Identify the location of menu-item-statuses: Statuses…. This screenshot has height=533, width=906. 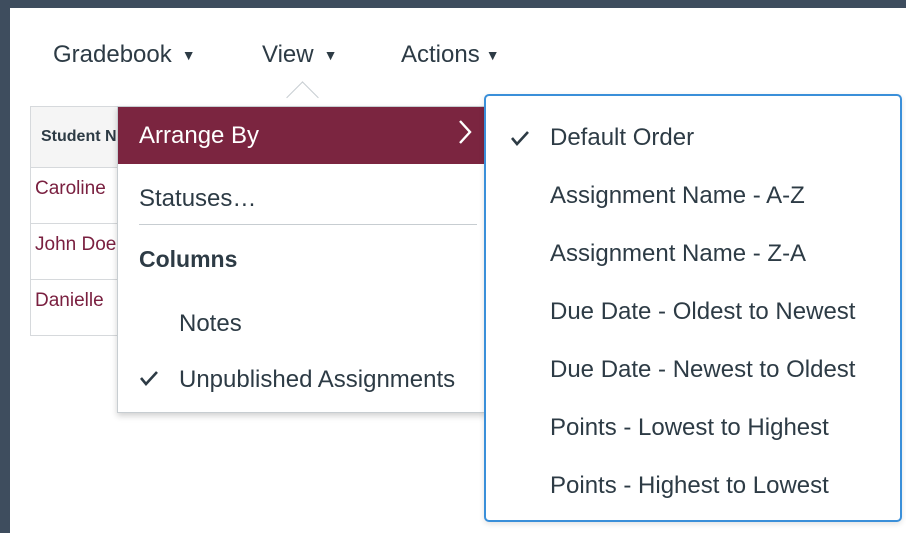
(197, 199).